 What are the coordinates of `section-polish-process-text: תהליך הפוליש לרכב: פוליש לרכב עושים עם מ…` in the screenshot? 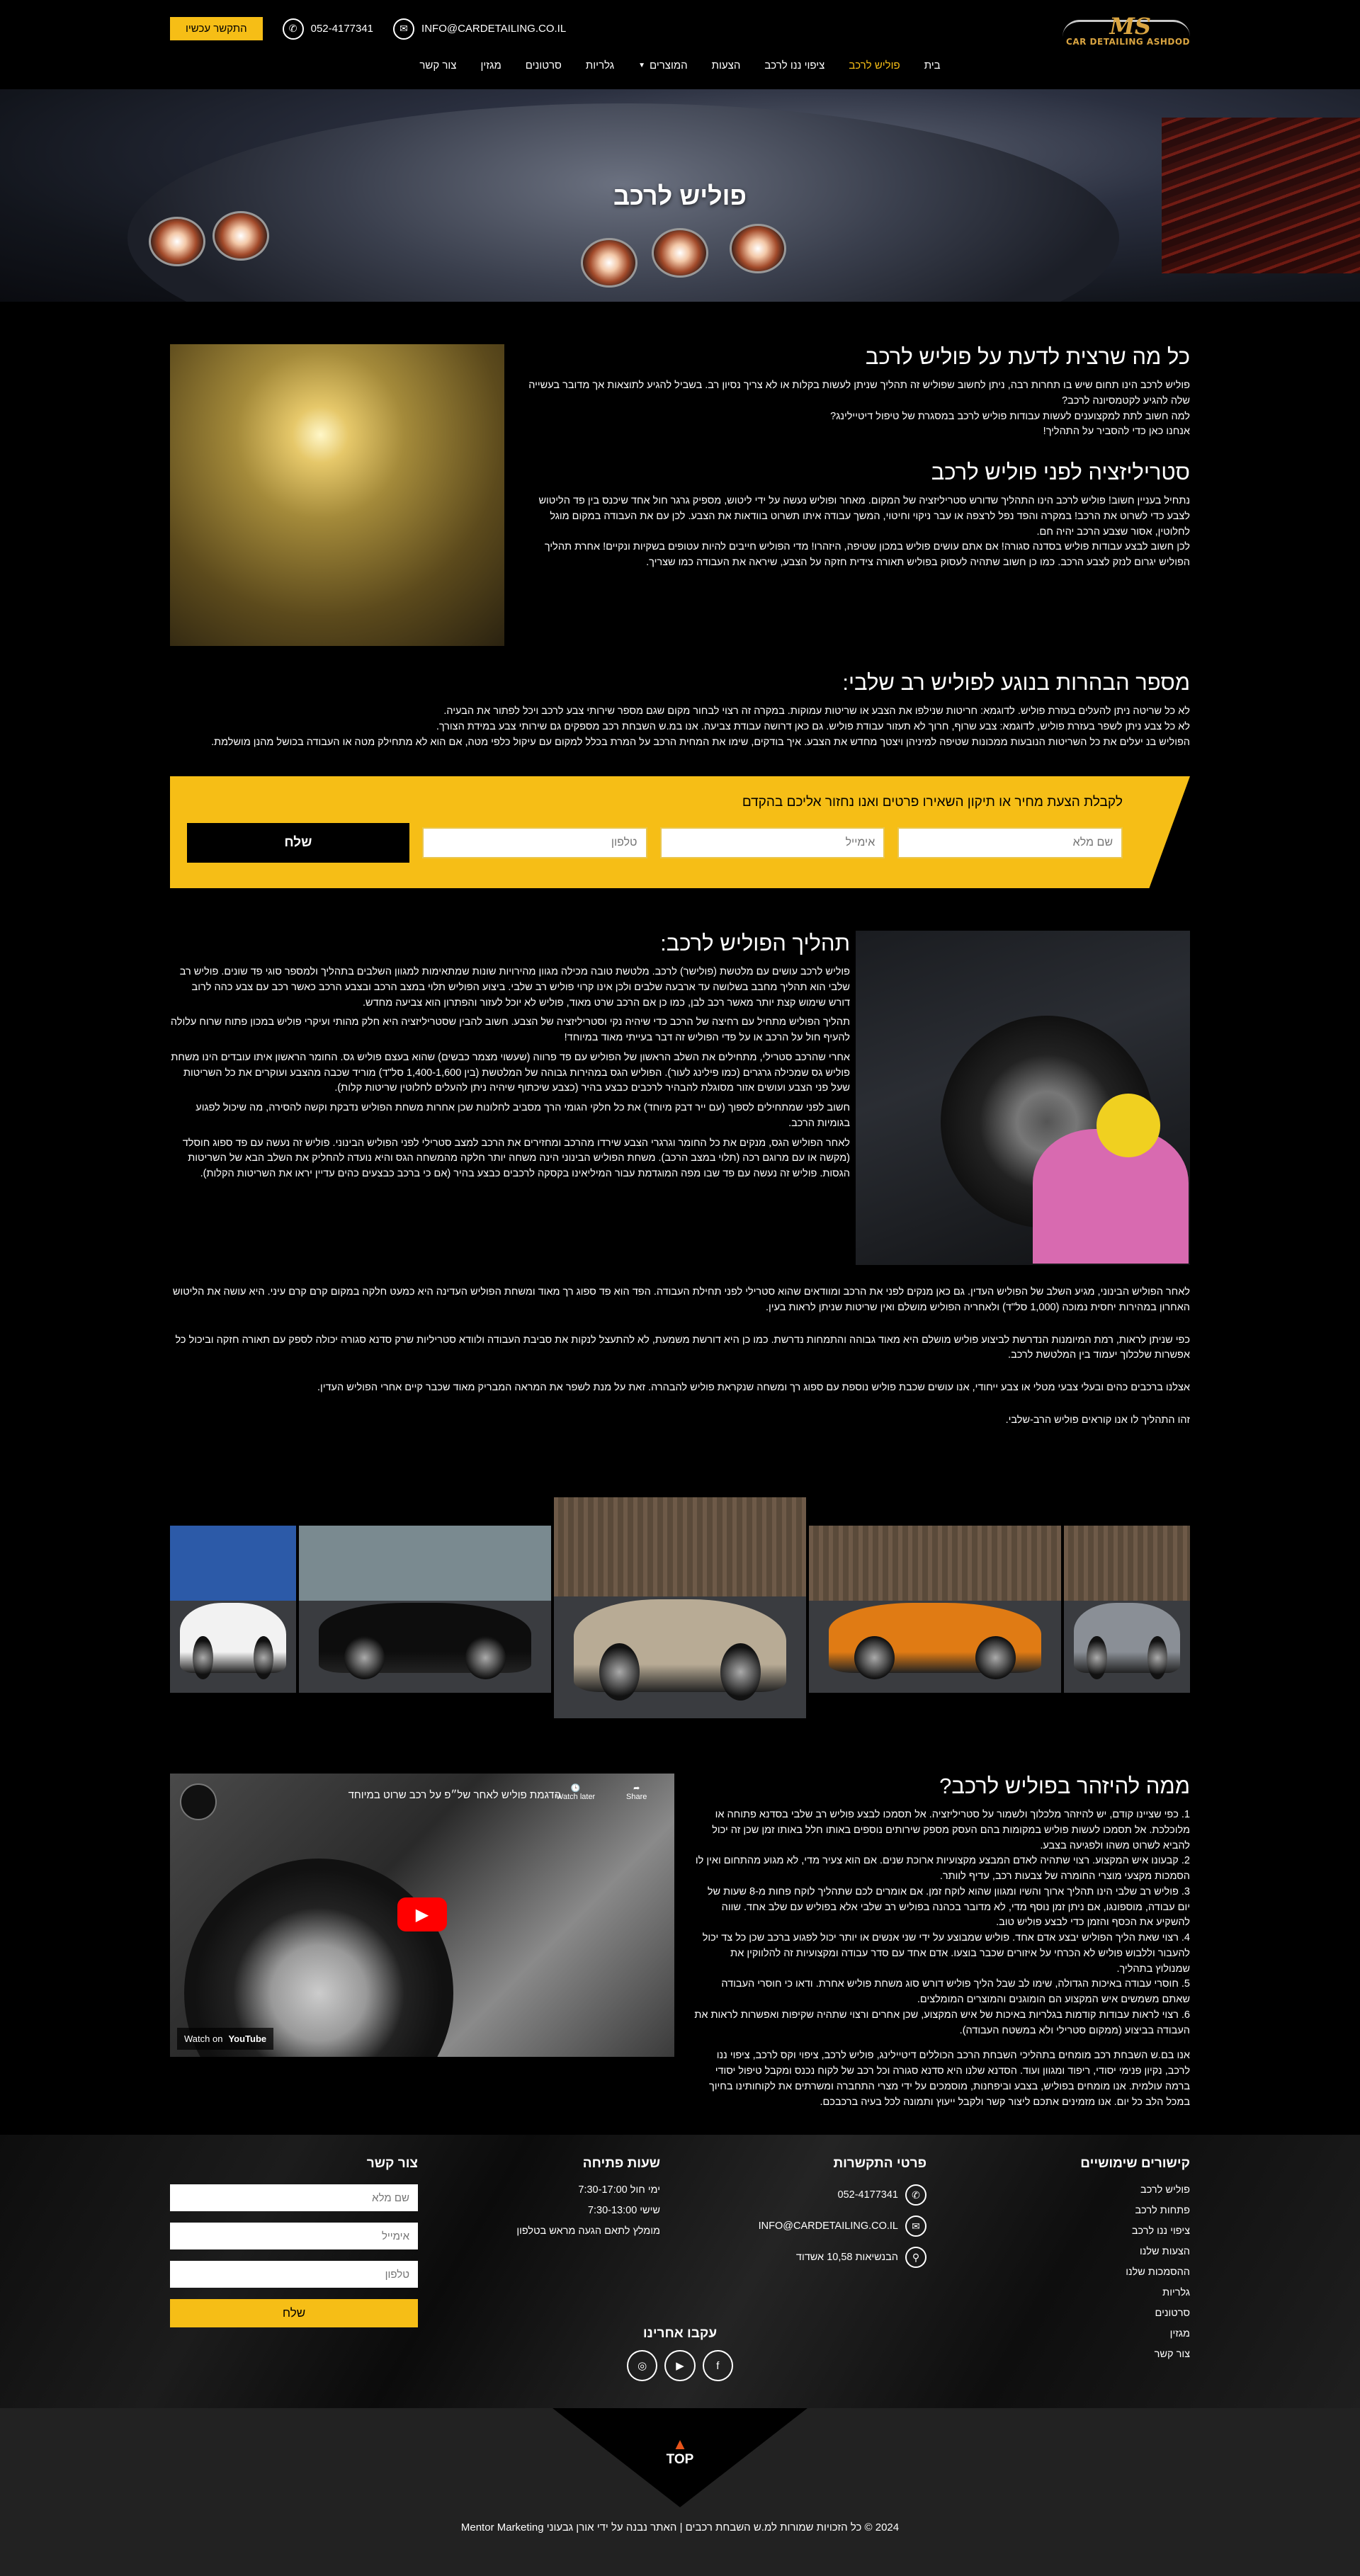 It's located at (510, 1056).